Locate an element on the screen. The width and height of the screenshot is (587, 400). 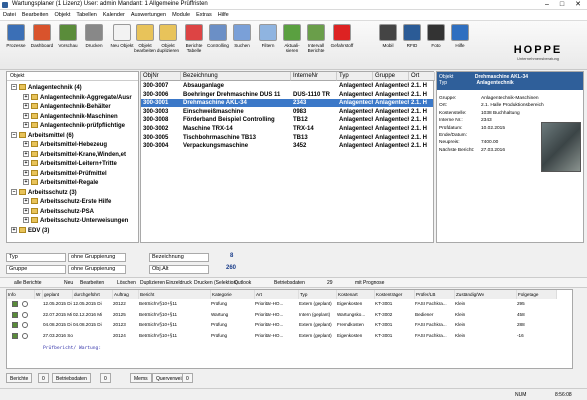
report-tool-4: Duplizieren is located at coordinates (152, 283).